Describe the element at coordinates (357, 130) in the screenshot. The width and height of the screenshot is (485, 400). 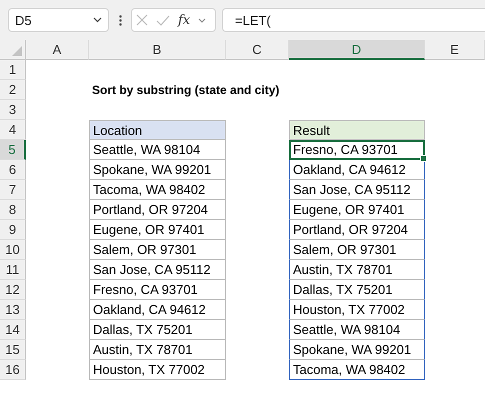
I see `column-heading: Result` at that location.